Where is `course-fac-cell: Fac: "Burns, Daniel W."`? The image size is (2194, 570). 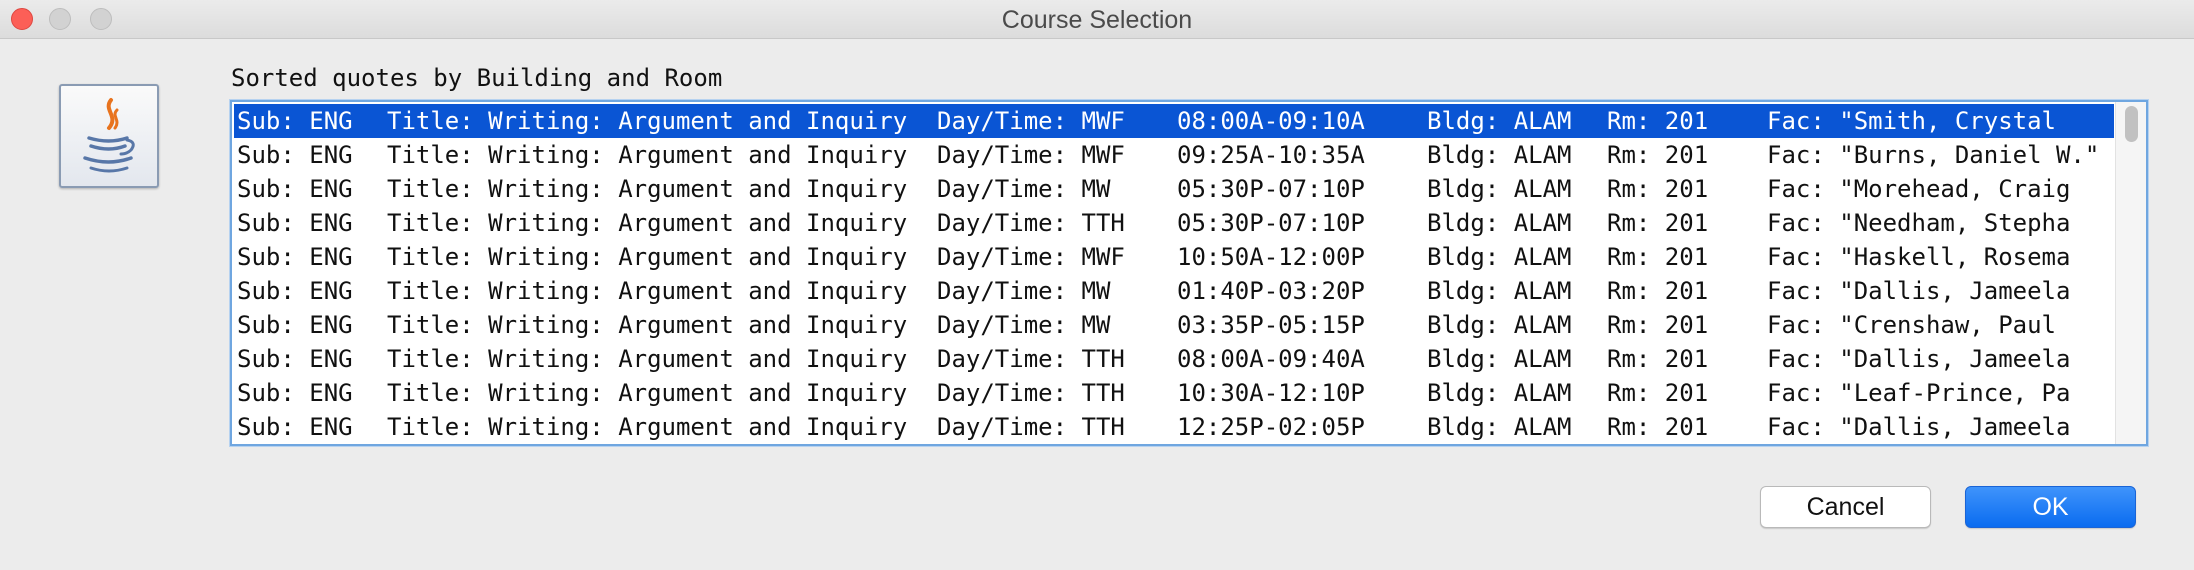
course-fac-cell: Fac: "Burns, Daniel W." is located at coordinates (1933, 155).